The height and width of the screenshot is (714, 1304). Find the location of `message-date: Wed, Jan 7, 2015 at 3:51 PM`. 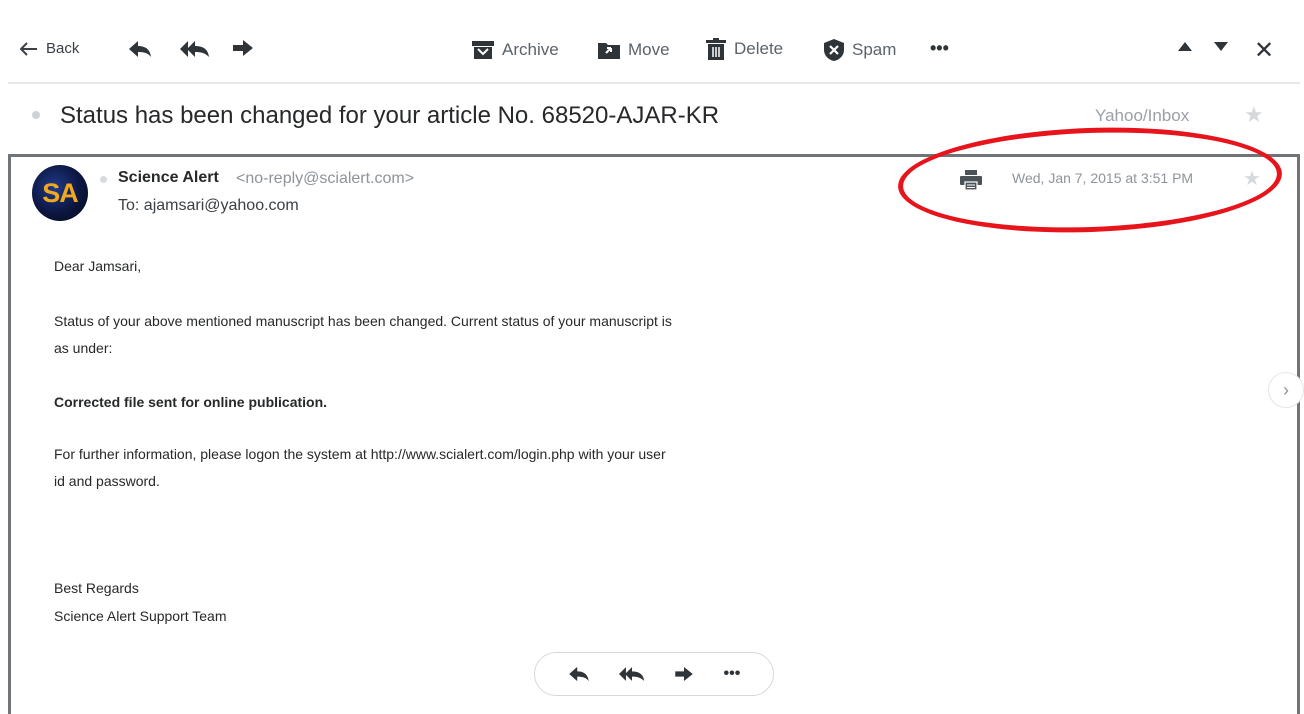

message-date: Wed, Jan 7, 2015 at 3:51 PM is located at coordinates (1103, 178).